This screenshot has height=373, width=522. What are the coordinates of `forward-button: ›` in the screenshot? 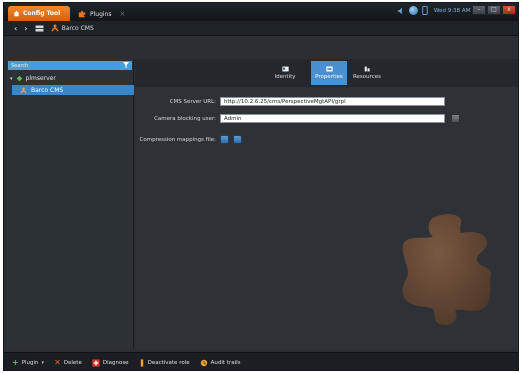 It's located at (25, 28).